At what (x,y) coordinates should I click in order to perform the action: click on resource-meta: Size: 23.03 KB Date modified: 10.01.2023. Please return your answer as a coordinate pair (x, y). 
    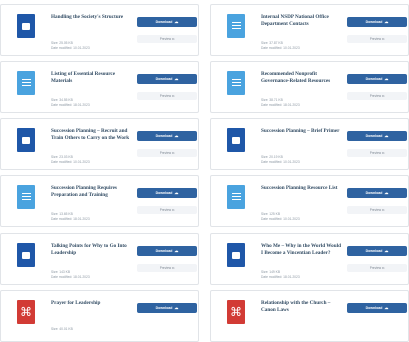
    Looking at the image, I should click on (87, 160).